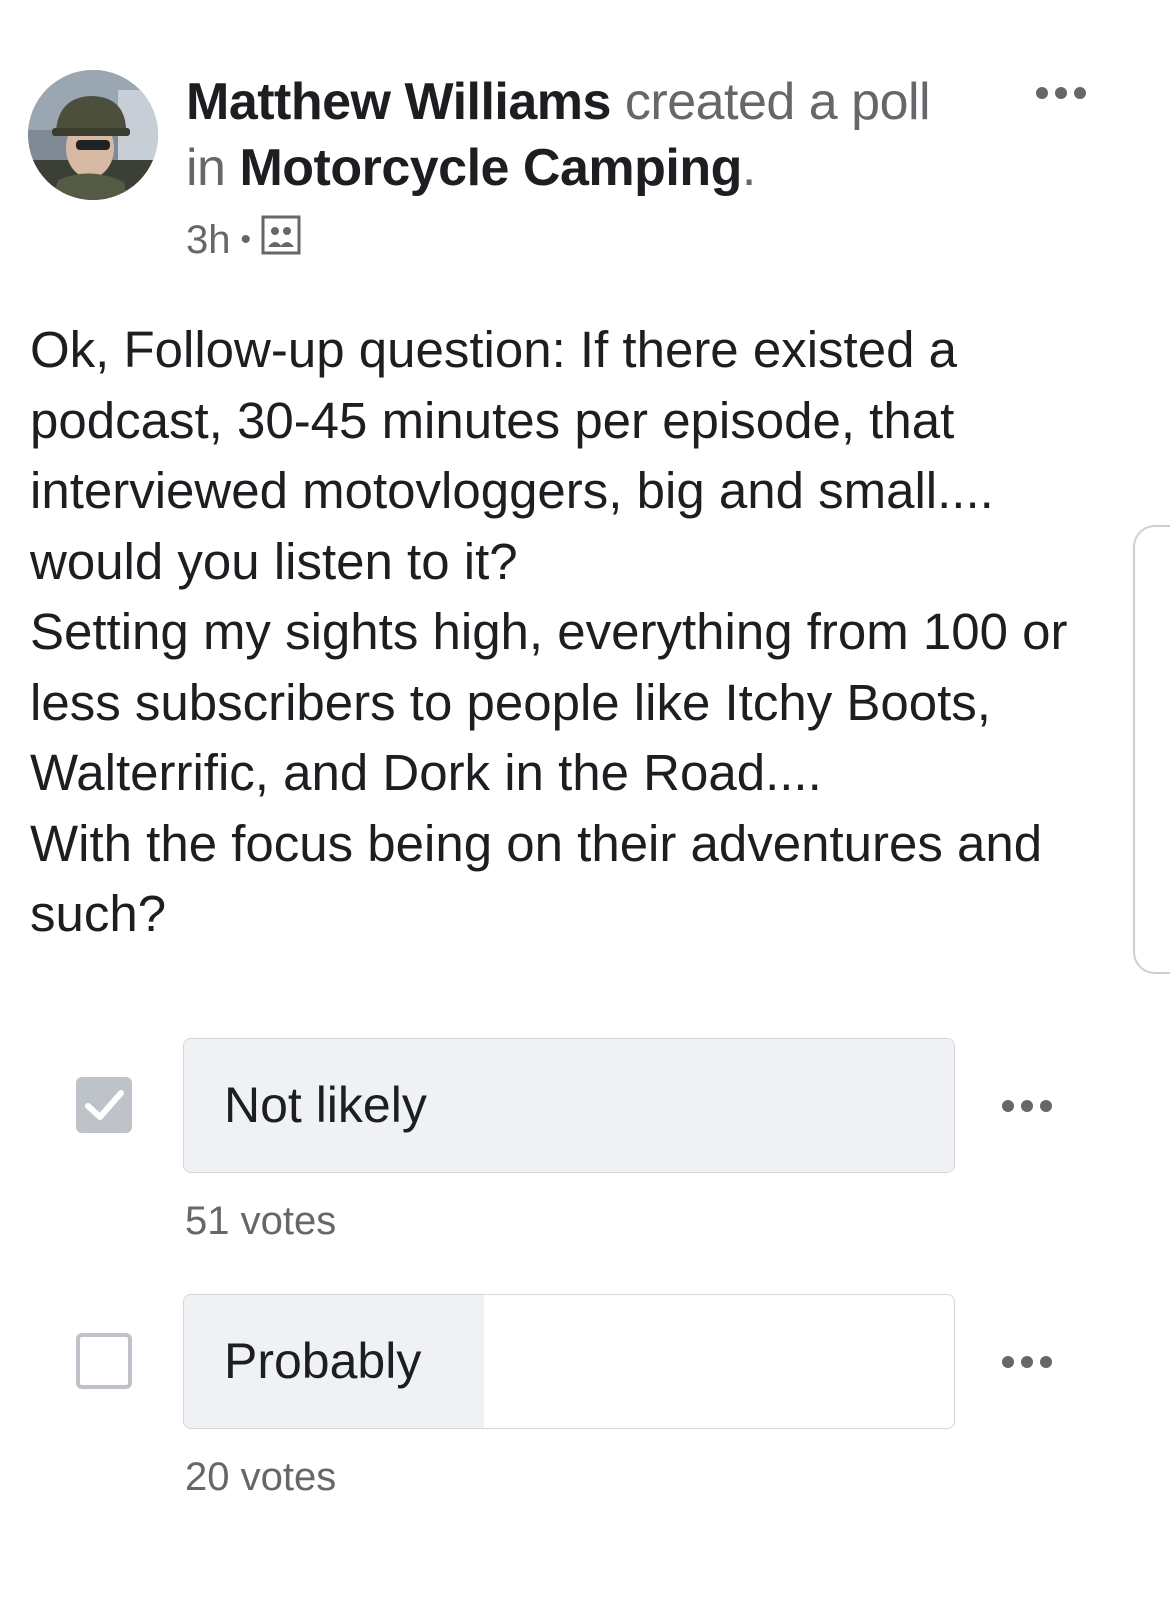  Describe the element at coordinates (93, 135) in the screenshot. I see `author-avatar` at that location.